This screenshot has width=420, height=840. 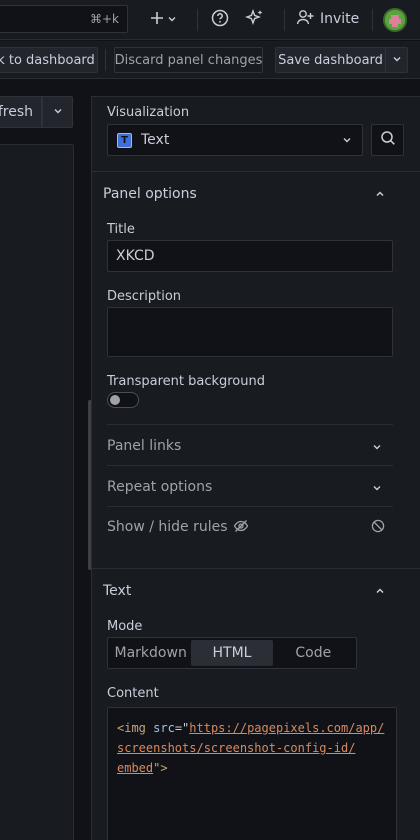 What do you see at coordinates (159, 487) in the screenshot?
I see `repeat-options-header: Repeat options` at bounding box center [159, 487].